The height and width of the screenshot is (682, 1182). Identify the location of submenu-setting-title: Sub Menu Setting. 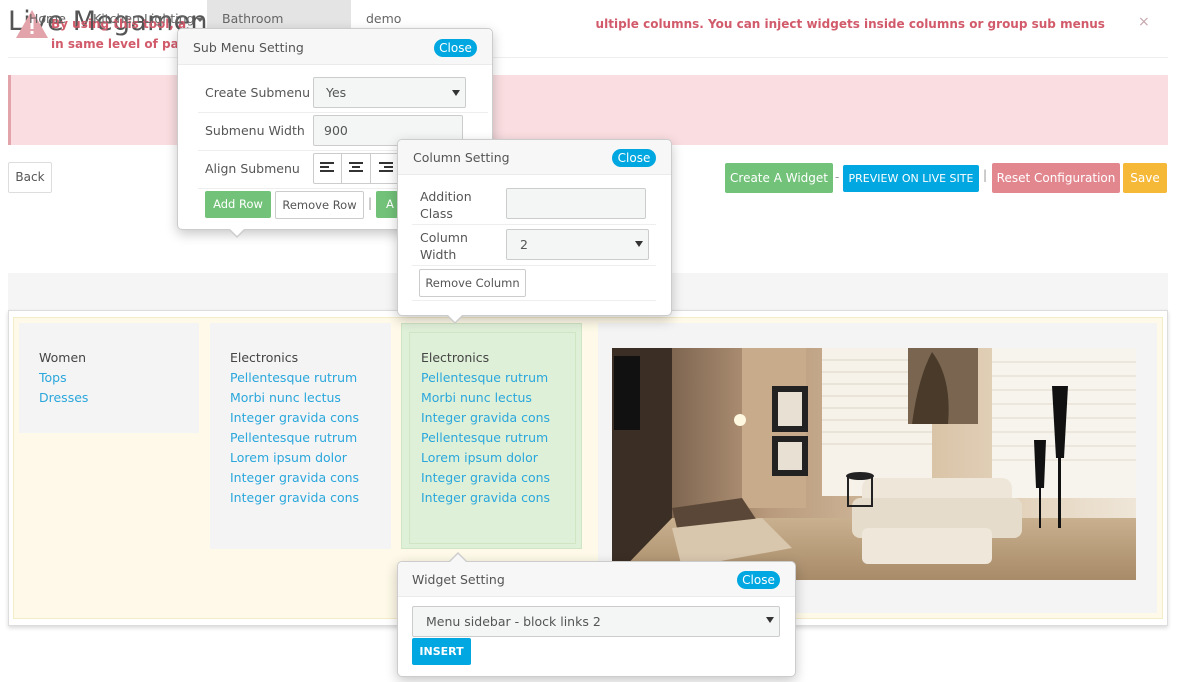
(248, 47).